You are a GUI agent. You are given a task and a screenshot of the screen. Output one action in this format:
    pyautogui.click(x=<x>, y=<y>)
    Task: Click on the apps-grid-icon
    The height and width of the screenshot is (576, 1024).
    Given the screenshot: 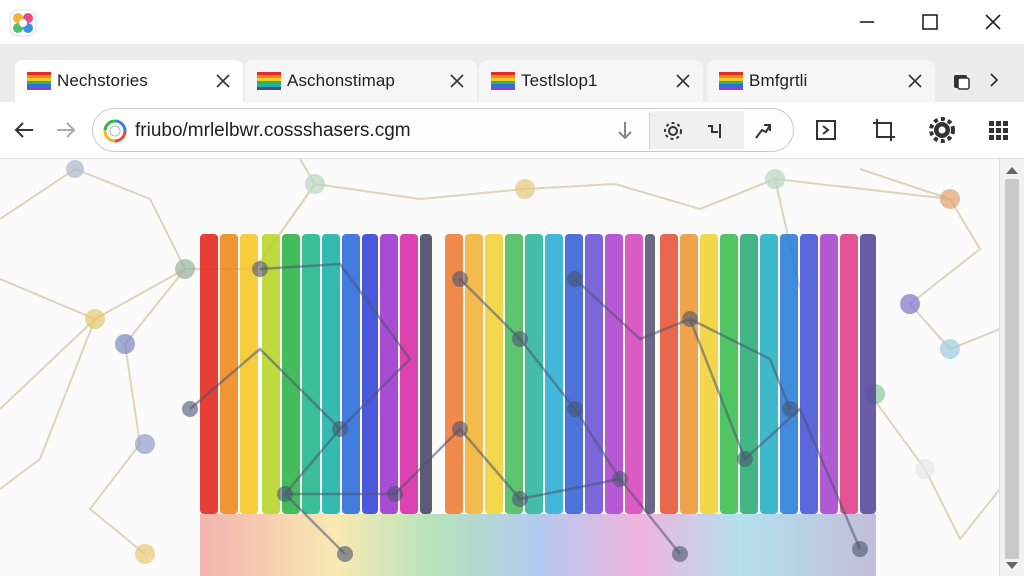 What is the action you would take?
    pyautogui.click(x=998, y=130)
    